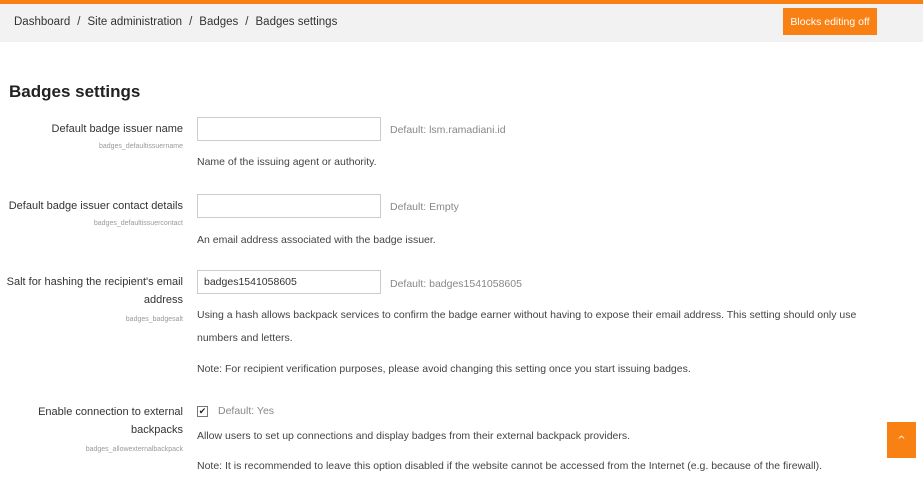 Image resolution: width=923 pixels, height=478 pixels. I want to click on external-backpack-default: Default: Yes, so click(246, 411).